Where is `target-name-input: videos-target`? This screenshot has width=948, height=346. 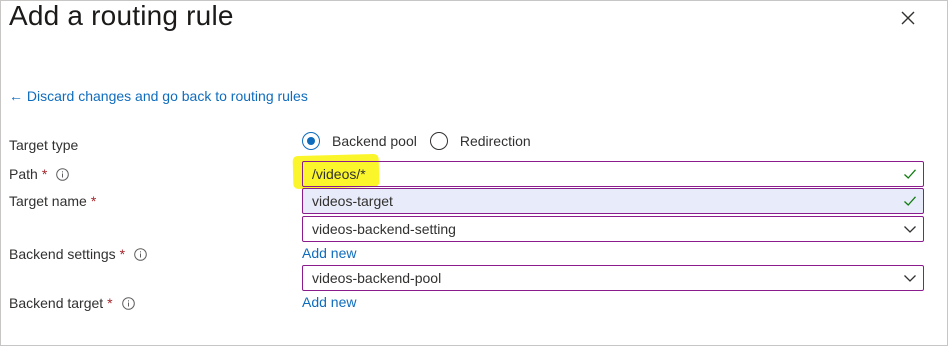 target-name-input: videos-target is located at coordinates (613, 201).